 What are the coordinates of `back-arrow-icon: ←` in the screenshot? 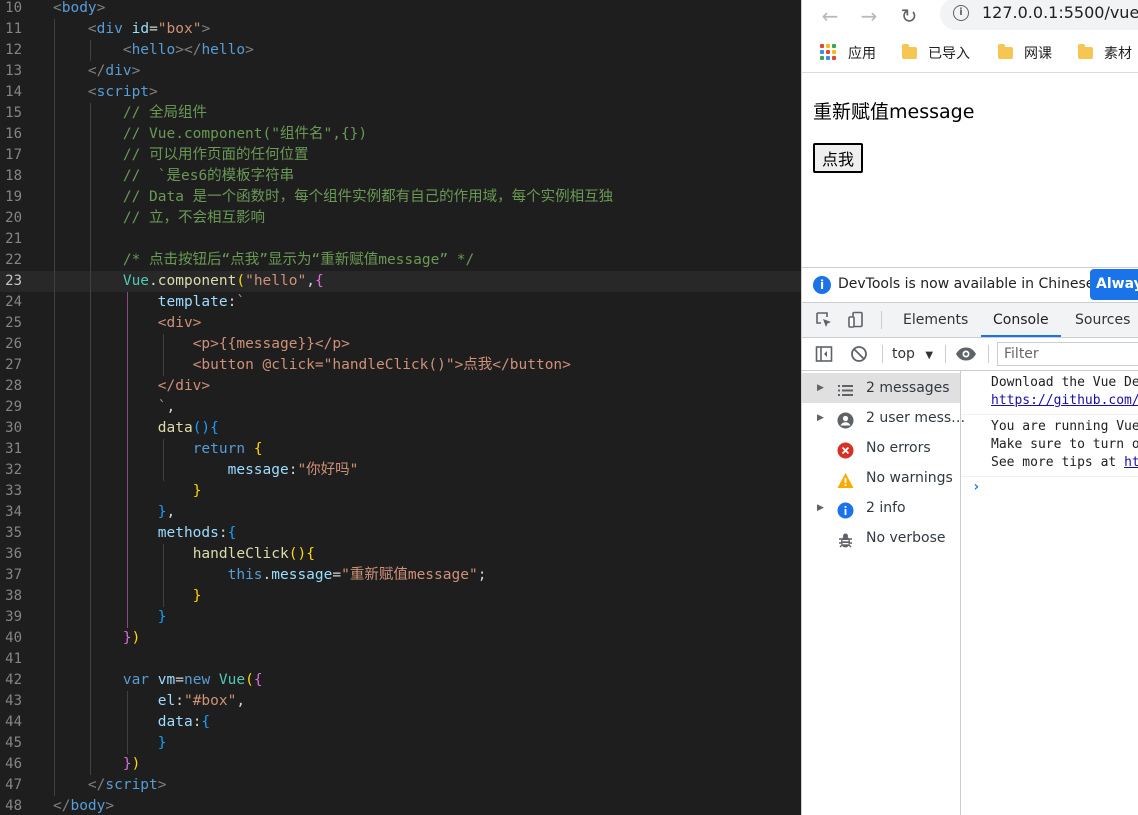 It's located at (830, 16).